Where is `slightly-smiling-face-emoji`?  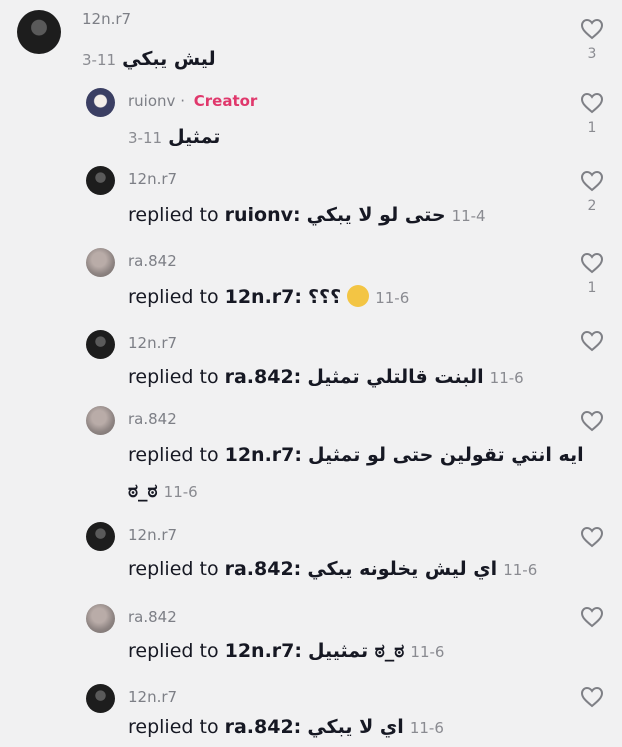 slightly-smiling-face-emoji is located at coordinates (358, 295).